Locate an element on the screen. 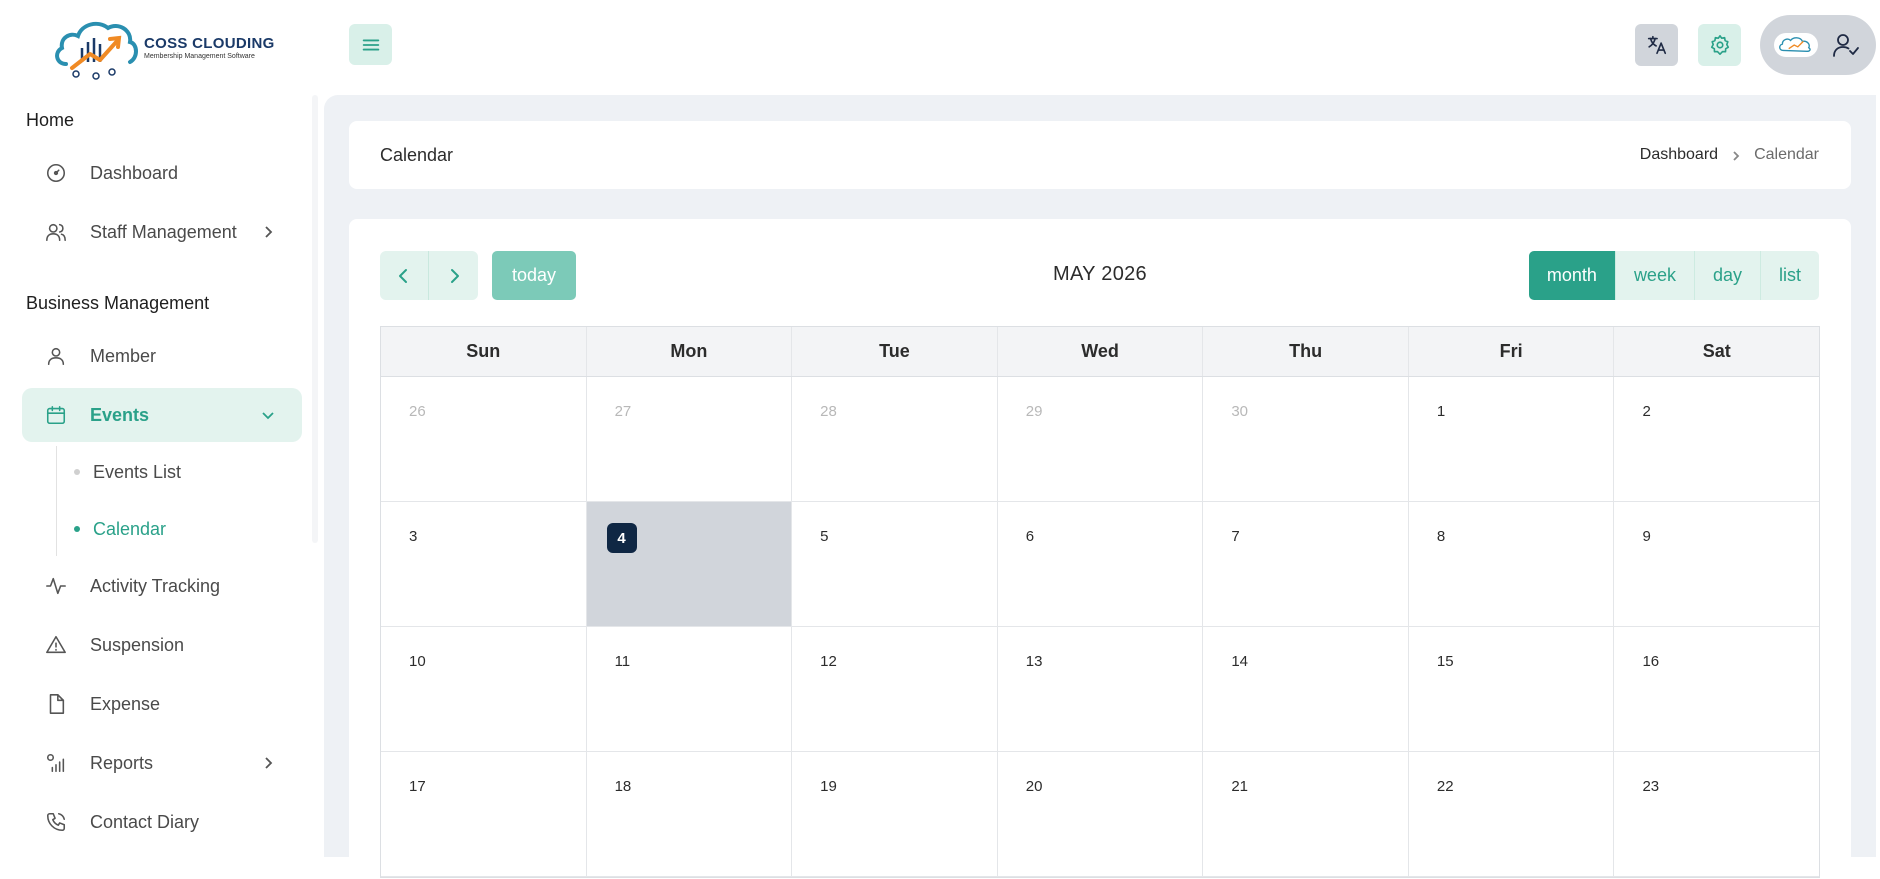 Image resolution: width=1880 pixels, height=879 pixels. day-number: 22 is located at coordinates (1445, 786).